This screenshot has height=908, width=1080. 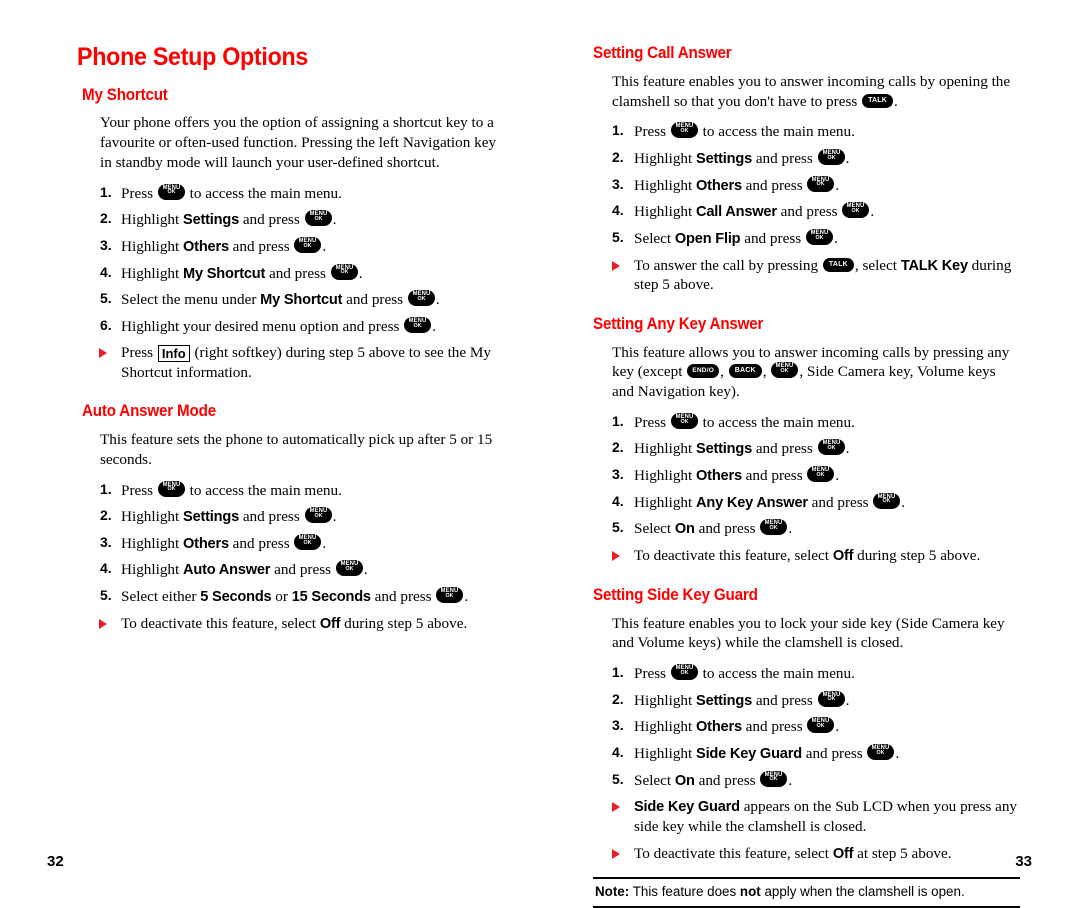 I want to click on bullet-text-pre: Press, so click(x=139, y=353).